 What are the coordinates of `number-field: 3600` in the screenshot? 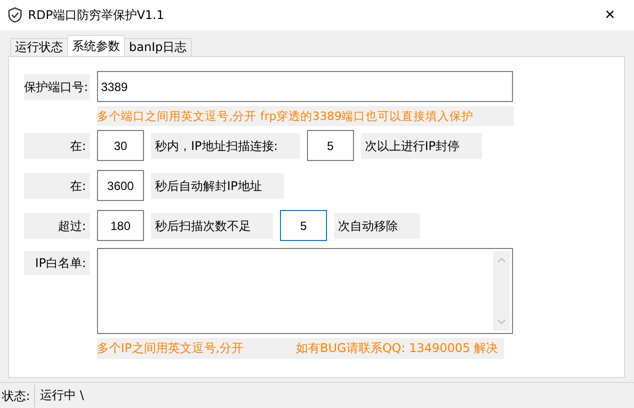 It's located at (120, 185).